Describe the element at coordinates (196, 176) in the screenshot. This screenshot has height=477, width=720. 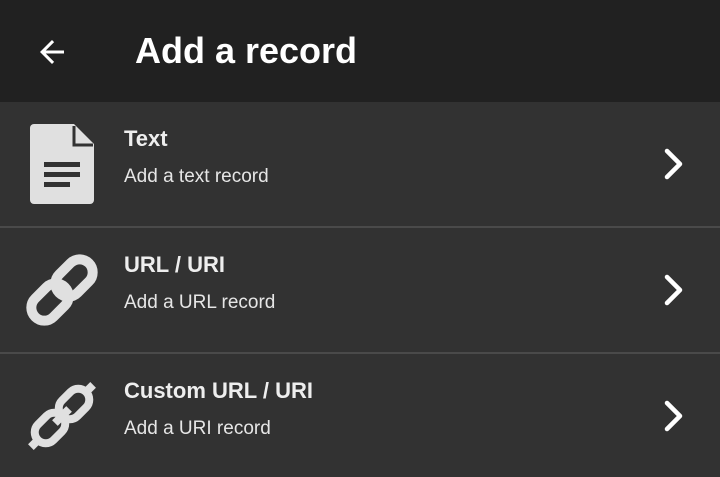
I see `record-item-subtitle: Add a text record` at that location.